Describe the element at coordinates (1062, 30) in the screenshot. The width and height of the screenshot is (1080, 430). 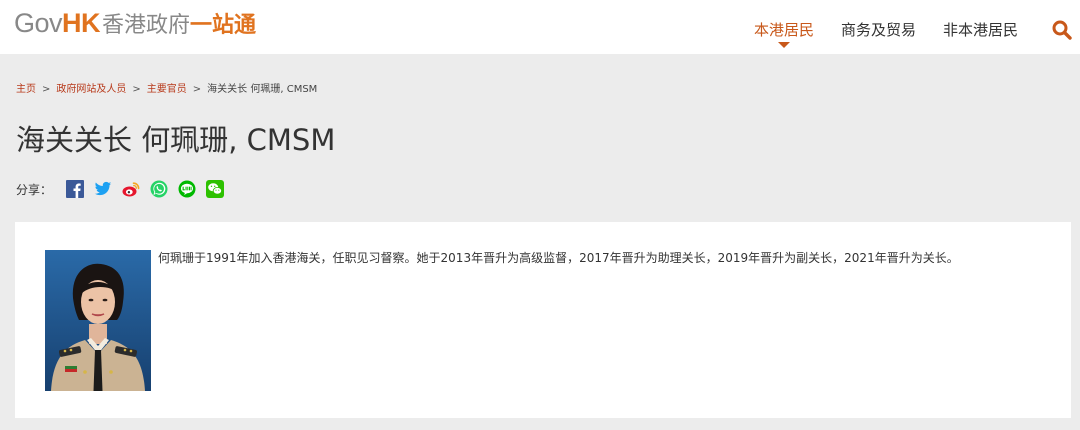
I see `search-icon` at that location.